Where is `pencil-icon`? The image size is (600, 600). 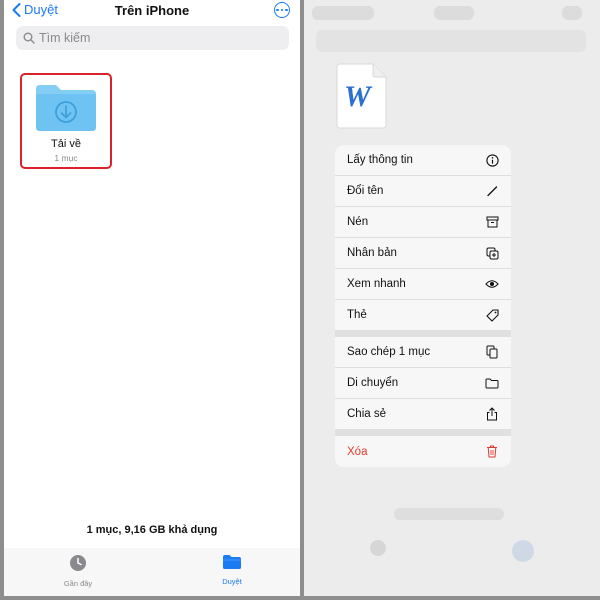
pencil-icon is located at coordinates (492, 191).